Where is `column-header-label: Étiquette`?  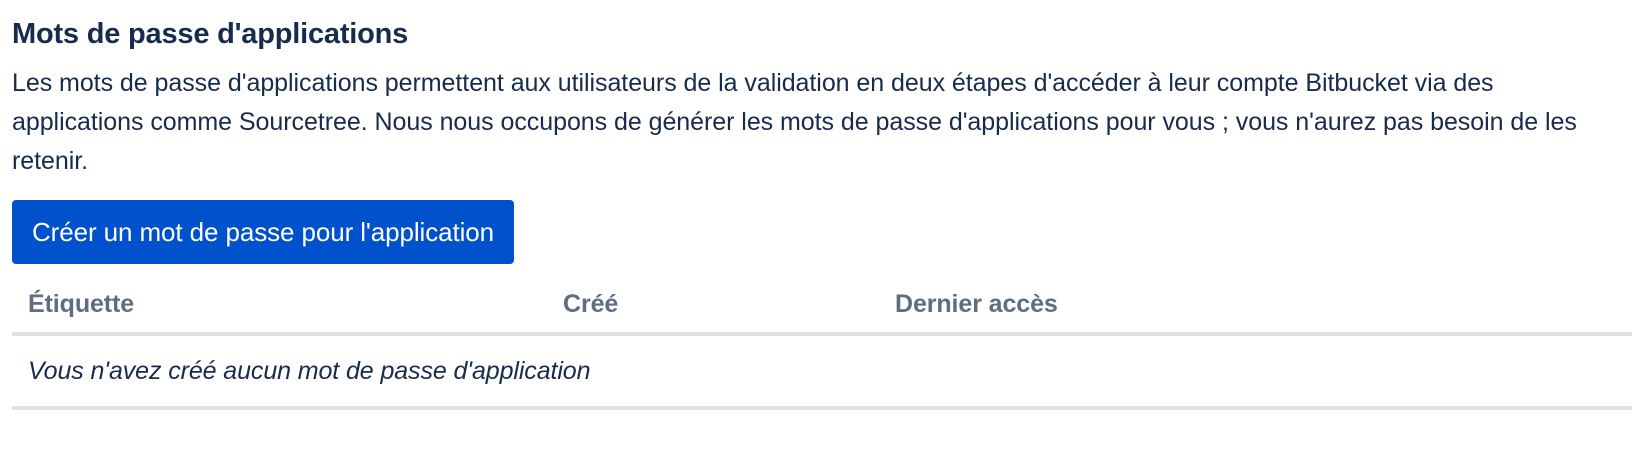
column-header-label: Étiquette is located at coordinates (279, 306).